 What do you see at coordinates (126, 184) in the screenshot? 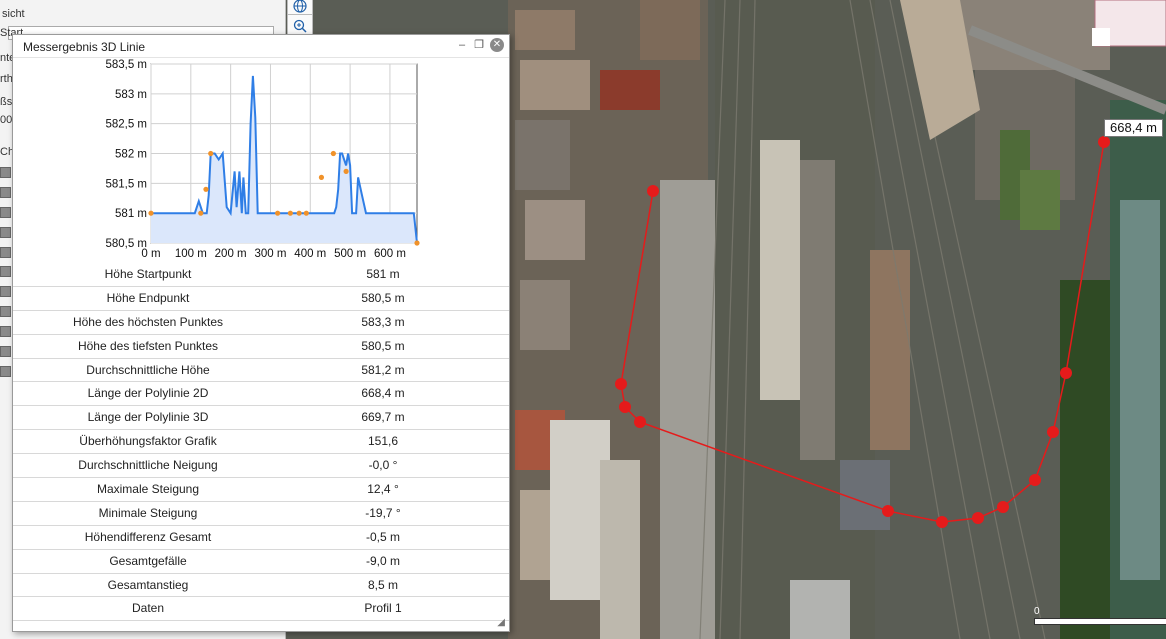
I see `y-tick-label: 581,5 m` at bounding box center [126, 184].